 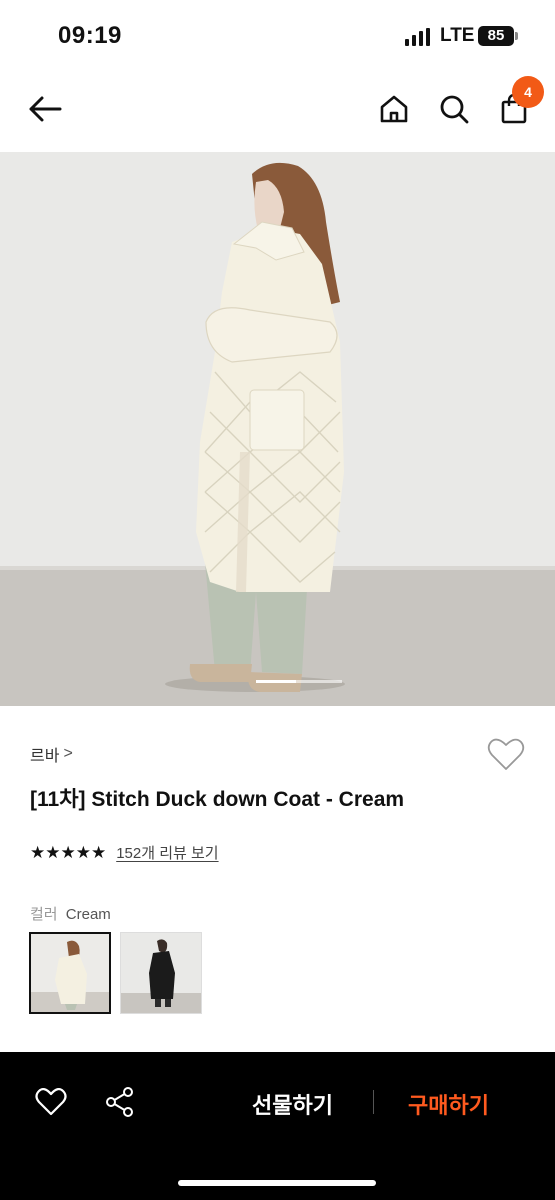 What do you see at coordinates (417, 37) in the screenshot?
I see `cellular-signal-icon` at bounding box center [417, 37].